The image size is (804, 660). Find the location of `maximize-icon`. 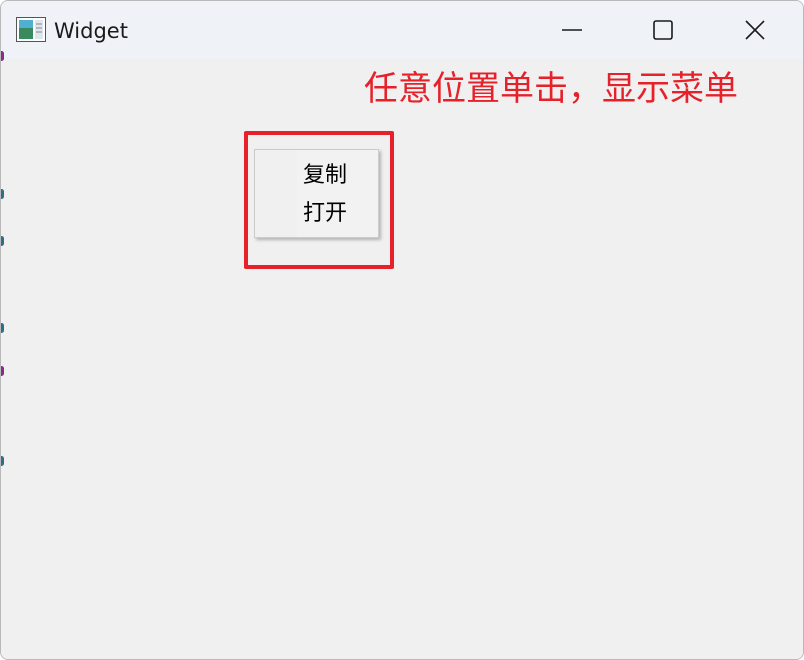

maximize-icon is located at coordinates (663, 30).